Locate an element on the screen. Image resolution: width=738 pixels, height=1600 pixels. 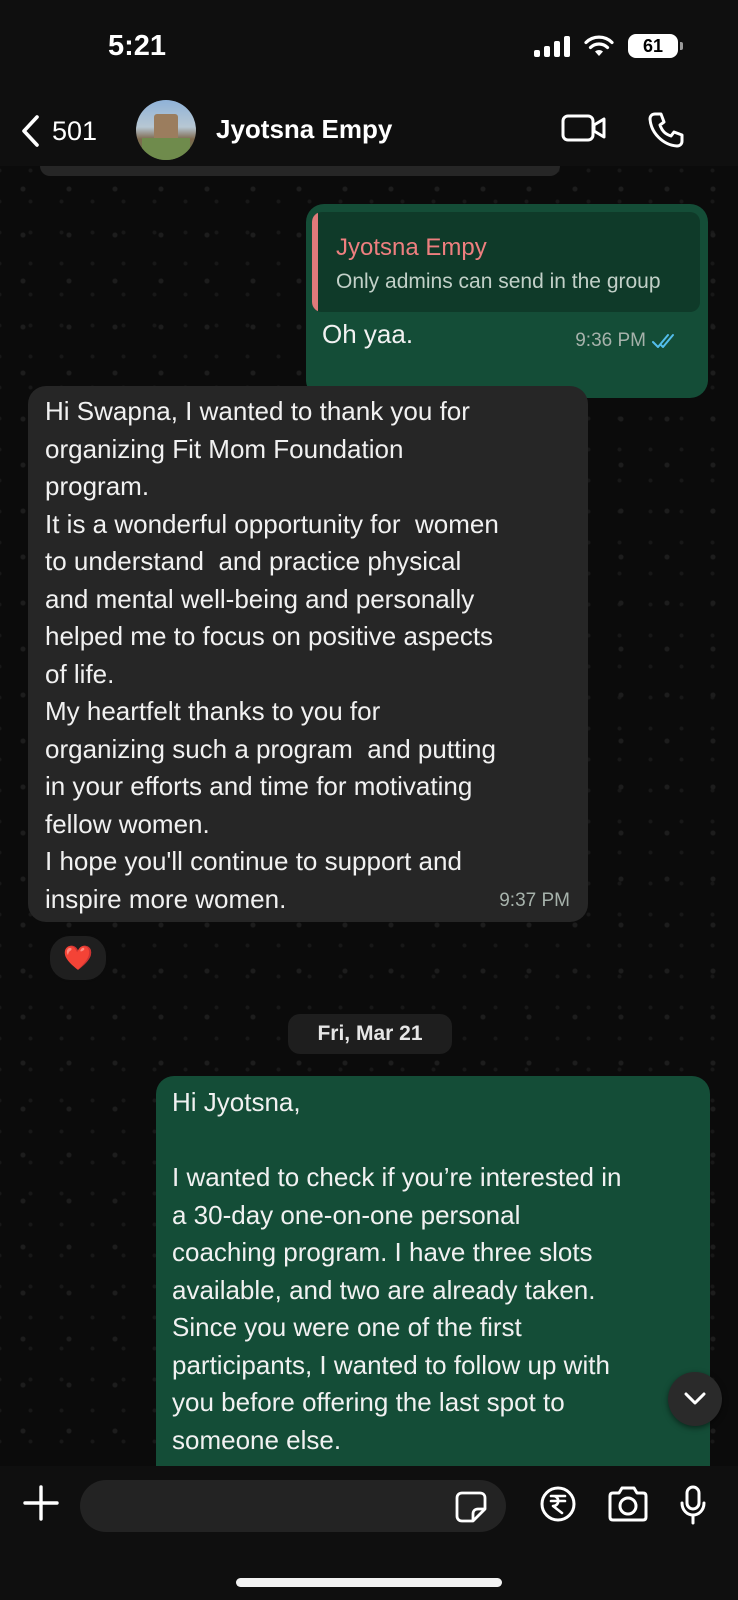
heart-reaction: ❤️ is located at coordinates (78, 958).